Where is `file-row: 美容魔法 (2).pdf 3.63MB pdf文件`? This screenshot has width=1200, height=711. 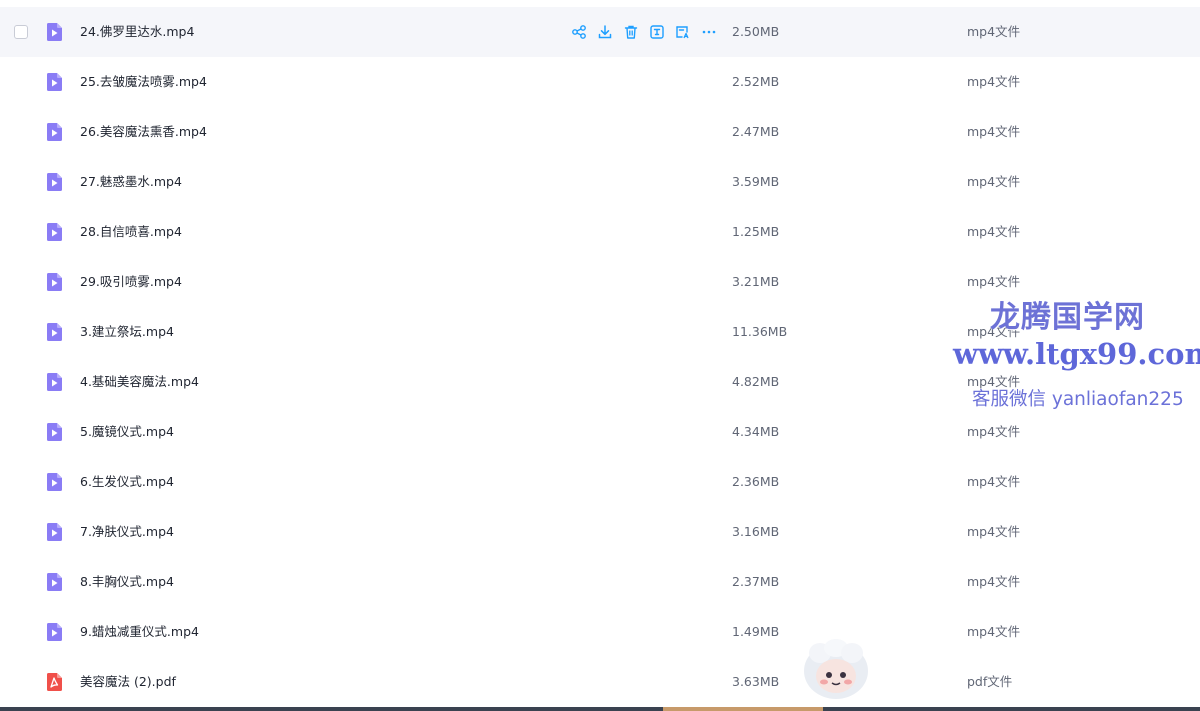 file-row: 美容魔法 (2).pdf 3.63MB pdf文件 is located at coordinates (600, 682).